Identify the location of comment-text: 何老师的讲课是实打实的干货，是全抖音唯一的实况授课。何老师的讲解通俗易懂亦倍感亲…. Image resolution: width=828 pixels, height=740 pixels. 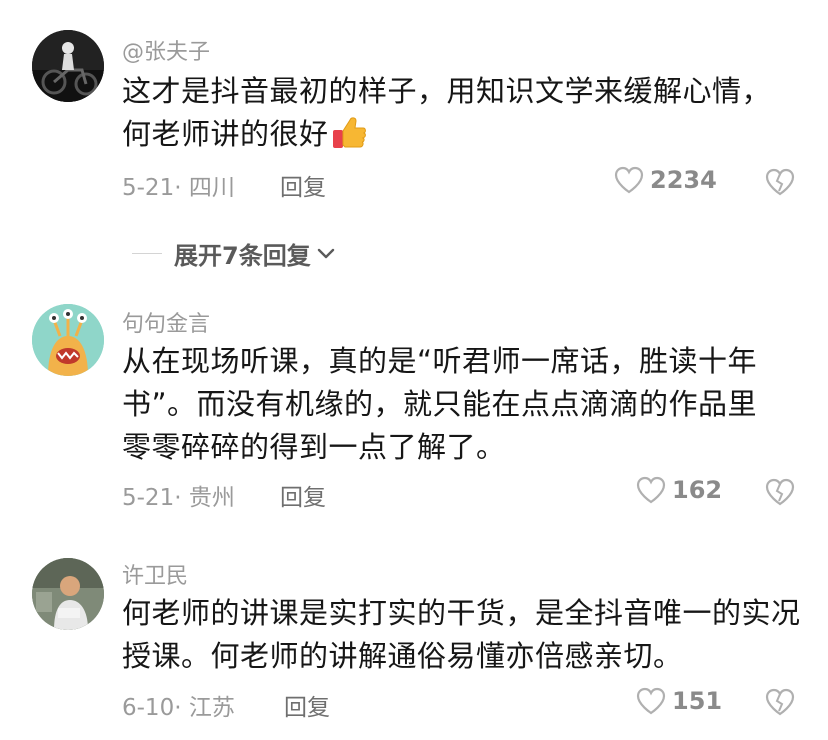
(461, 634).